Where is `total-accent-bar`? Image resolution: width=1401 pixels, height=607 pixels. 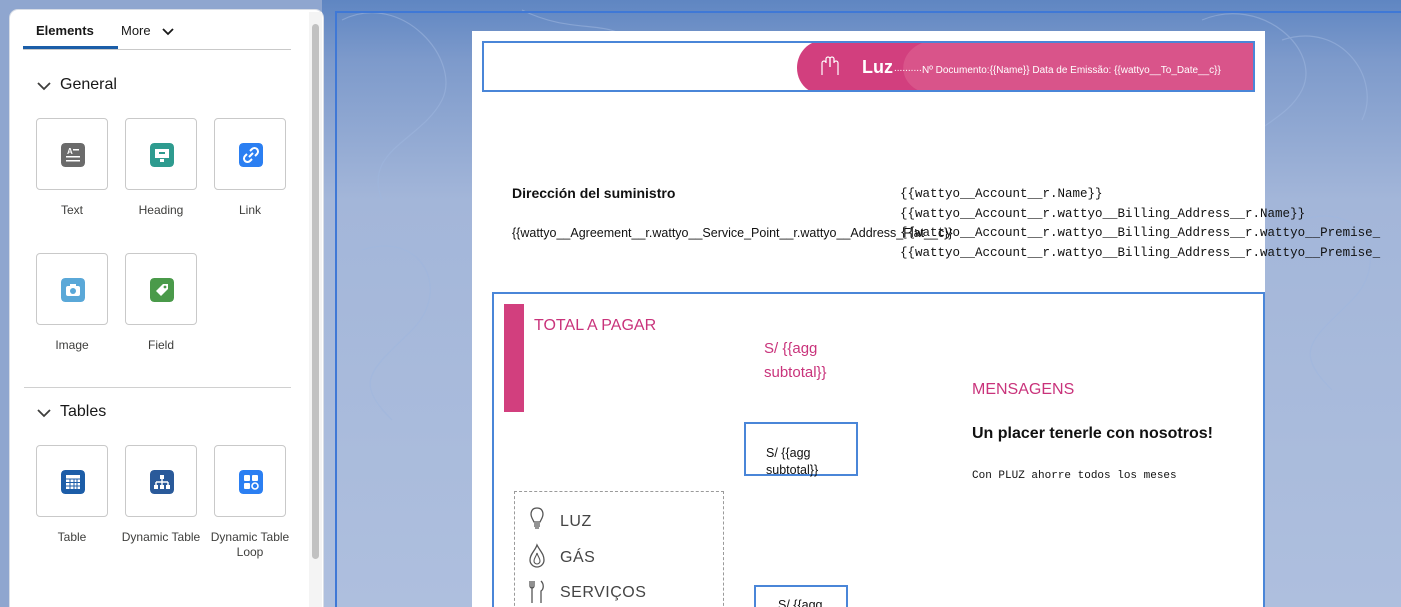 total-accent-bar is located at coordinates (514, 358).